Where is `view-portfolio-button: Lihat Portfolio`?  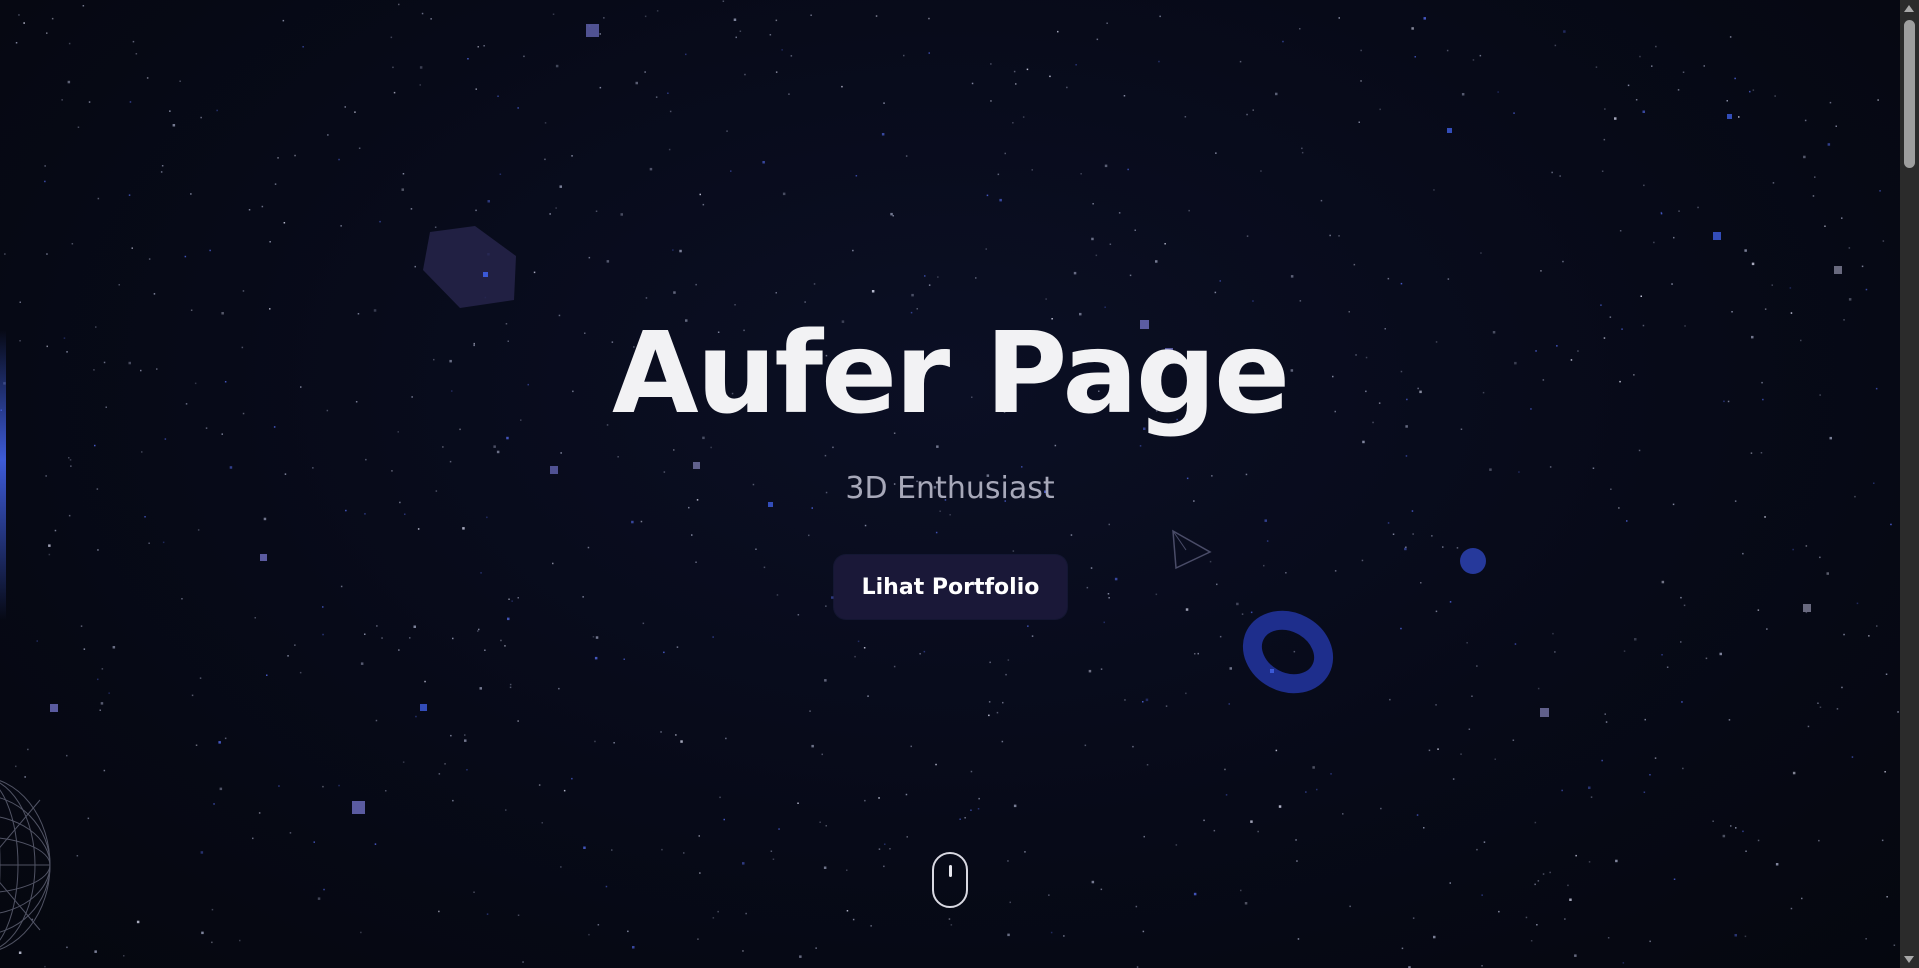
view-portfolio-button: Lihat Portfolio is located at coordinates (950, 587).